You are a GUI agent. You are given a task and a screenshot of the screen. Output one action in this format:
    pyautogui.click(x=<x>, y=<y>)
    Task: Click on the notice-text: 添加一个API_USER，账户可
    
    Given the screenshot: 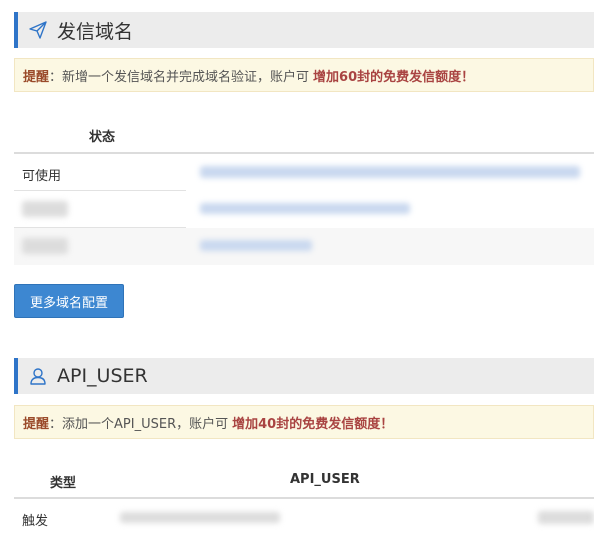 What is the action you would take?
    pyautogui.click(x=145, y=424)
    